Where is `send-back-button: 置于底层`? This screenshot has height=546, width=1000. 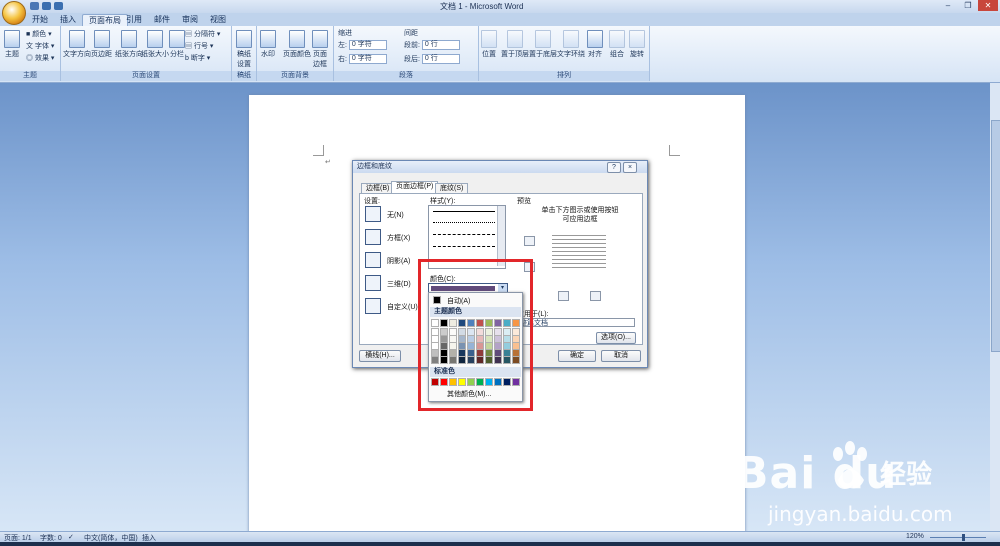
send-back-button: 置于底层 is located at coordinates (543, 44).